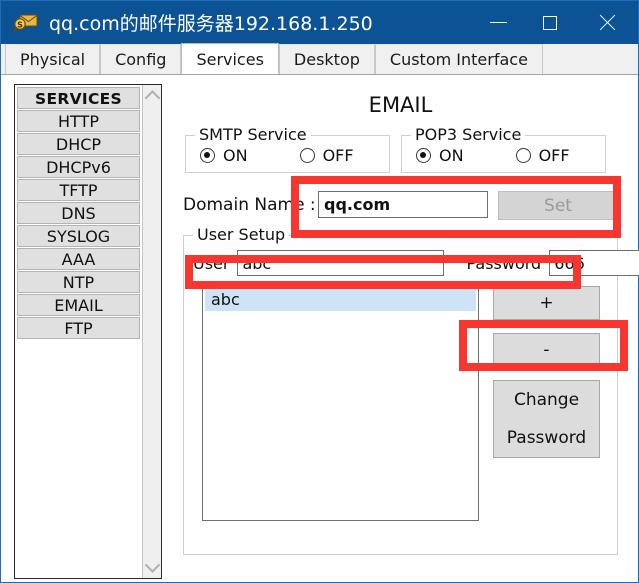  I want to click on domain-name-row: Domain Name : Set, so click(400, 206).